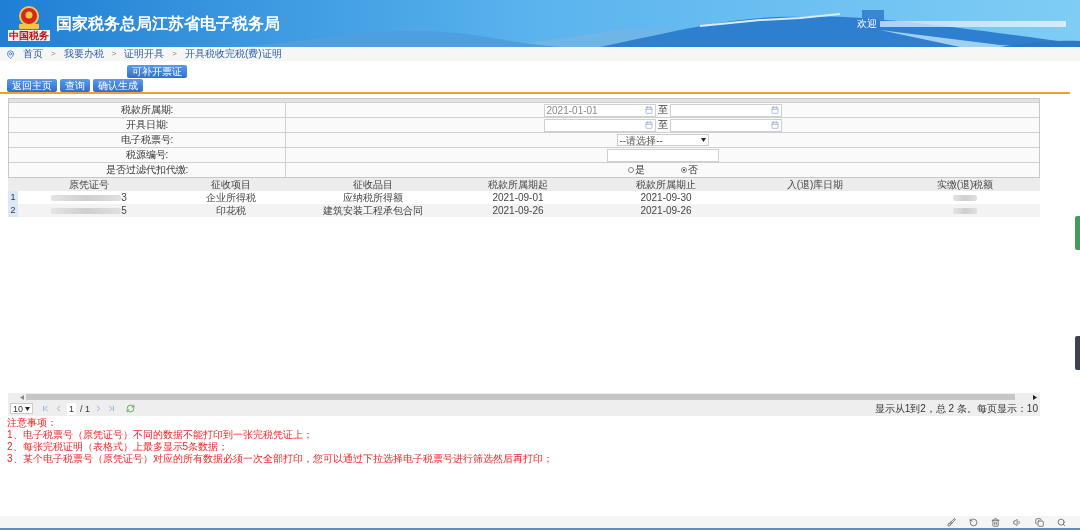 Image resolution: width=1080 pixels, height=530 pixels. I want to click on table-cell: 2021-09-01, so click(518, 197).